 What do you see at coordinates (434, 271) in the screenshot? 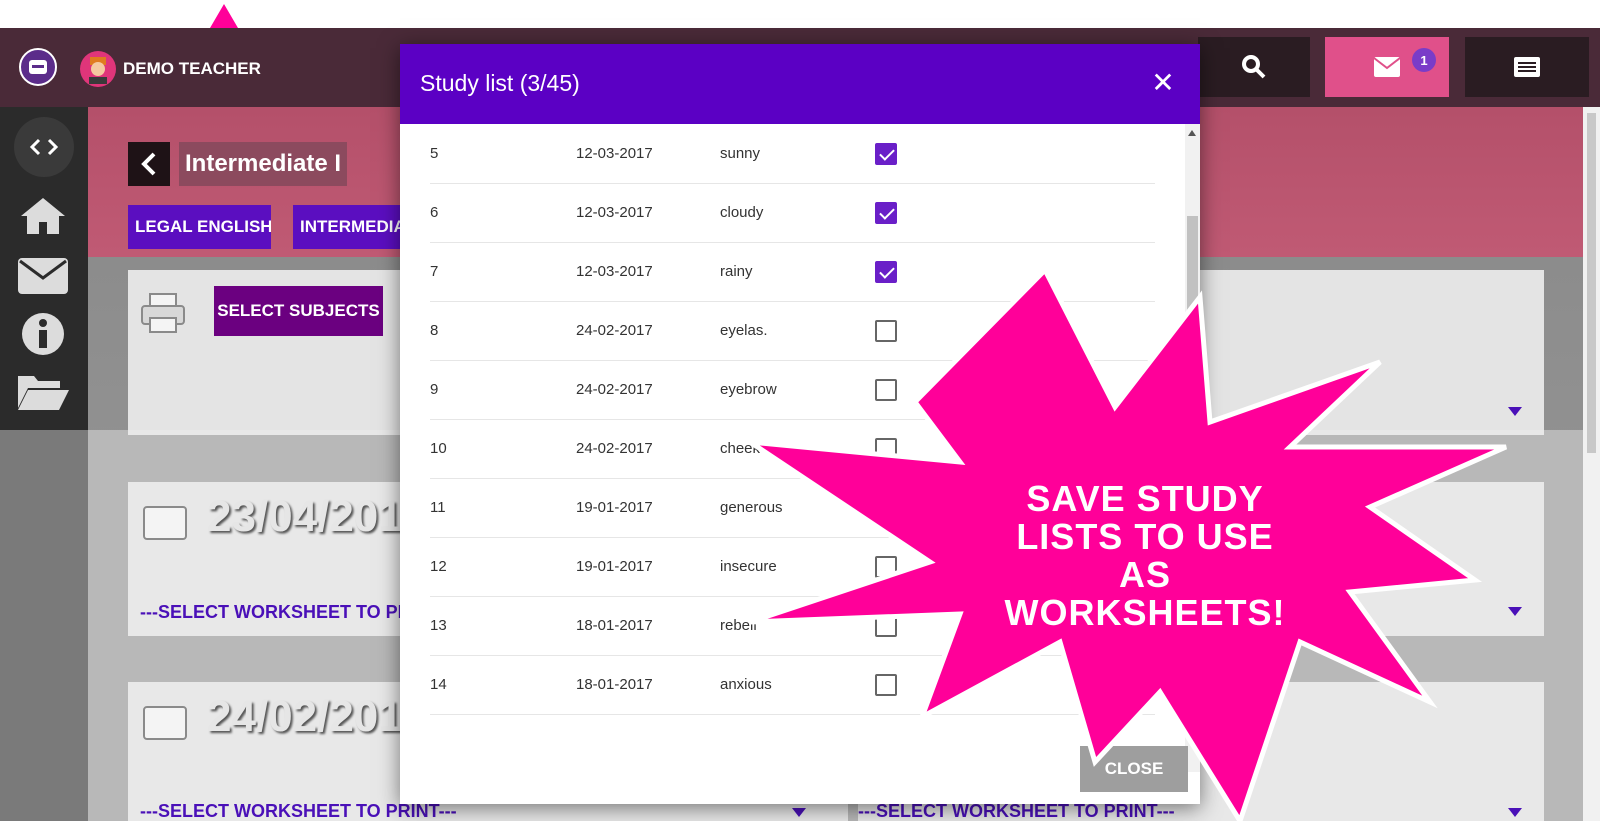
I see `row-number: 7` at bounding box center [434, 271].